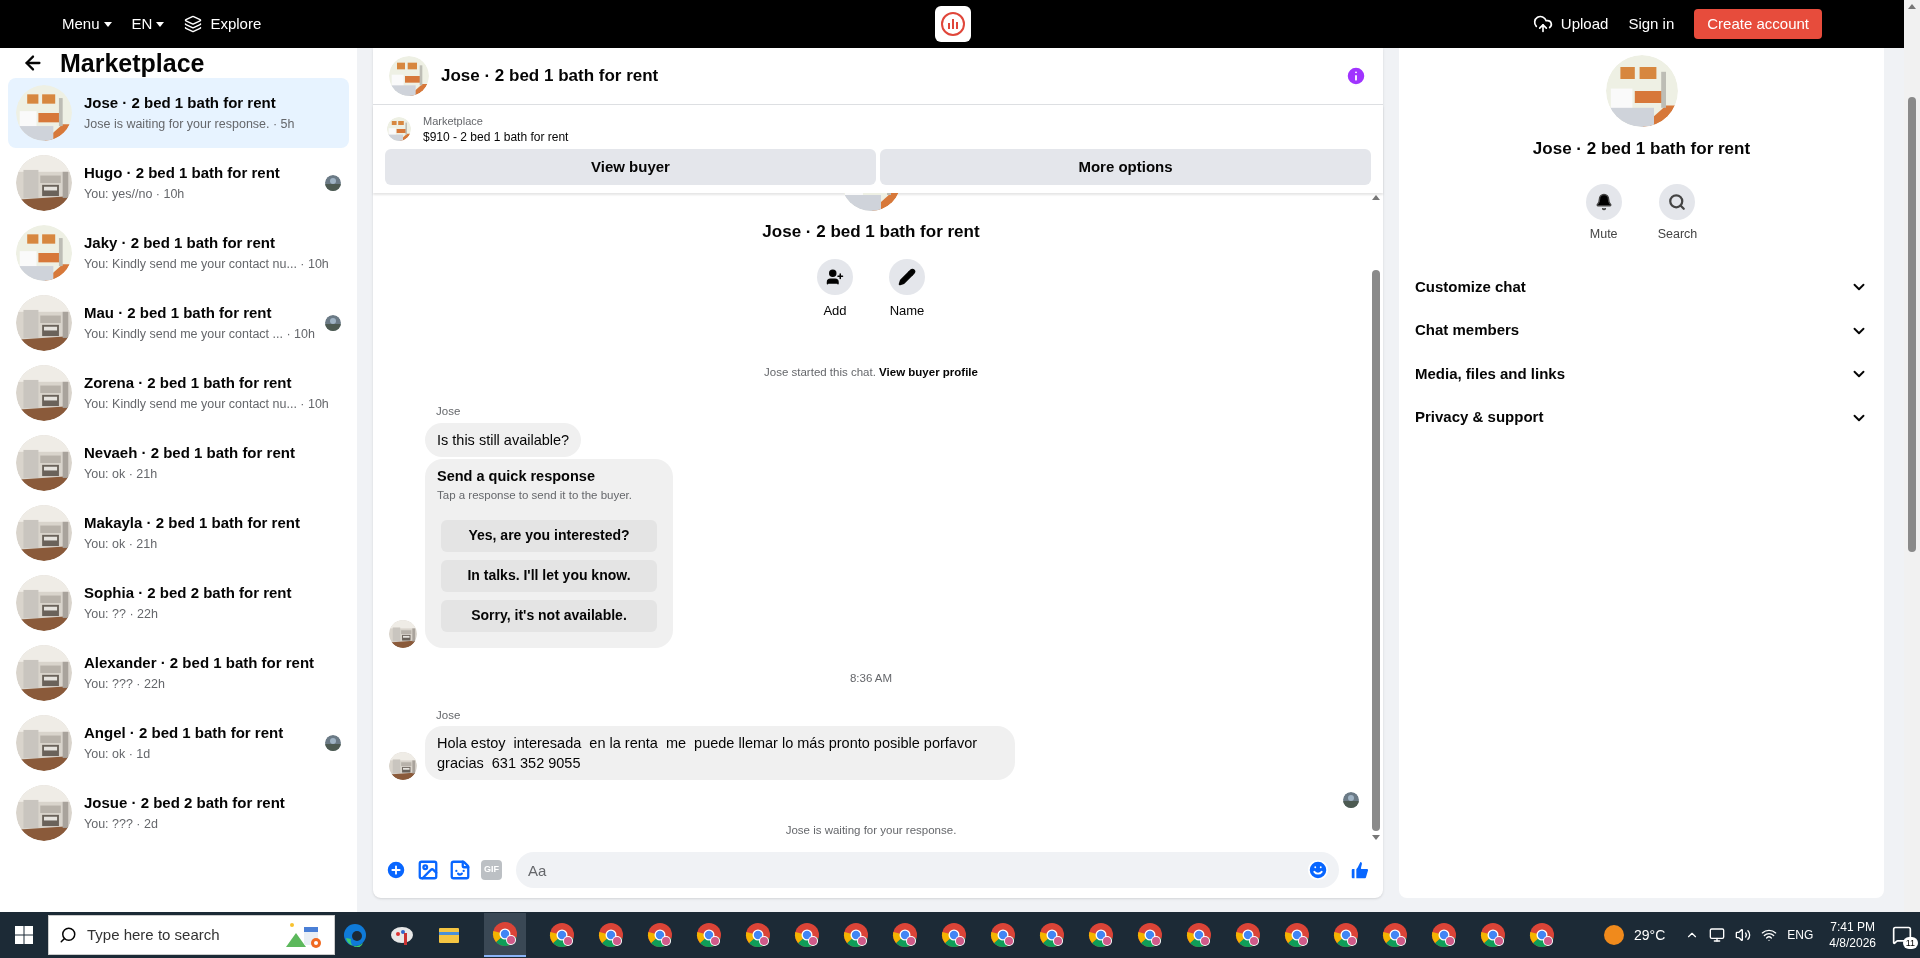 Image resolution: width=1920 pixels, height=958 pixels. What do you see at coordinates (180, 243) in the screenshot?
I see `conversation-title: Jaky · 2 bed 1 bath for rent` at bounding box center [180, 243].